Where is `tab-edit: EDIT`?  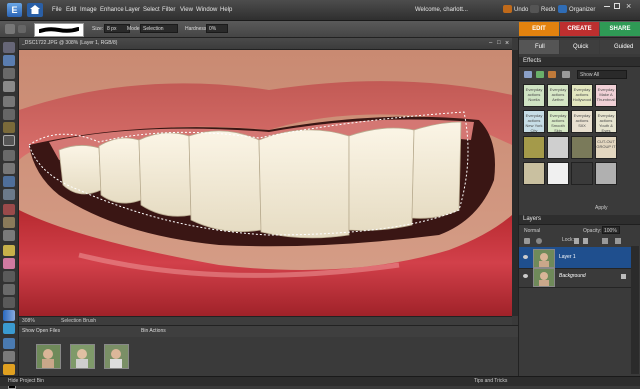
tab-edit: EDIT is located at coordinates (539, 29).